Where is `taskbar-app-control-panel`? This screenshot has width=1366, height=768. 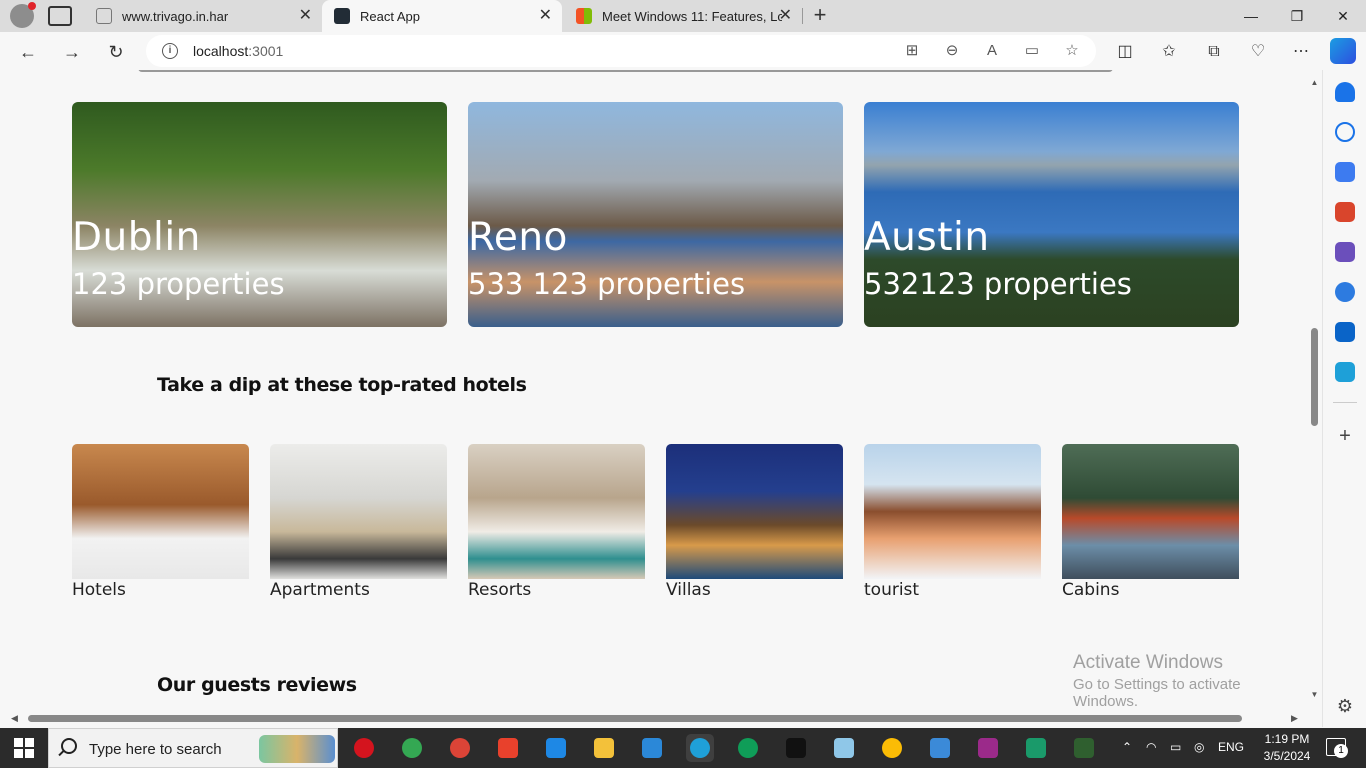 taskbar-app-control-panel is located at coordinates (940, 748).